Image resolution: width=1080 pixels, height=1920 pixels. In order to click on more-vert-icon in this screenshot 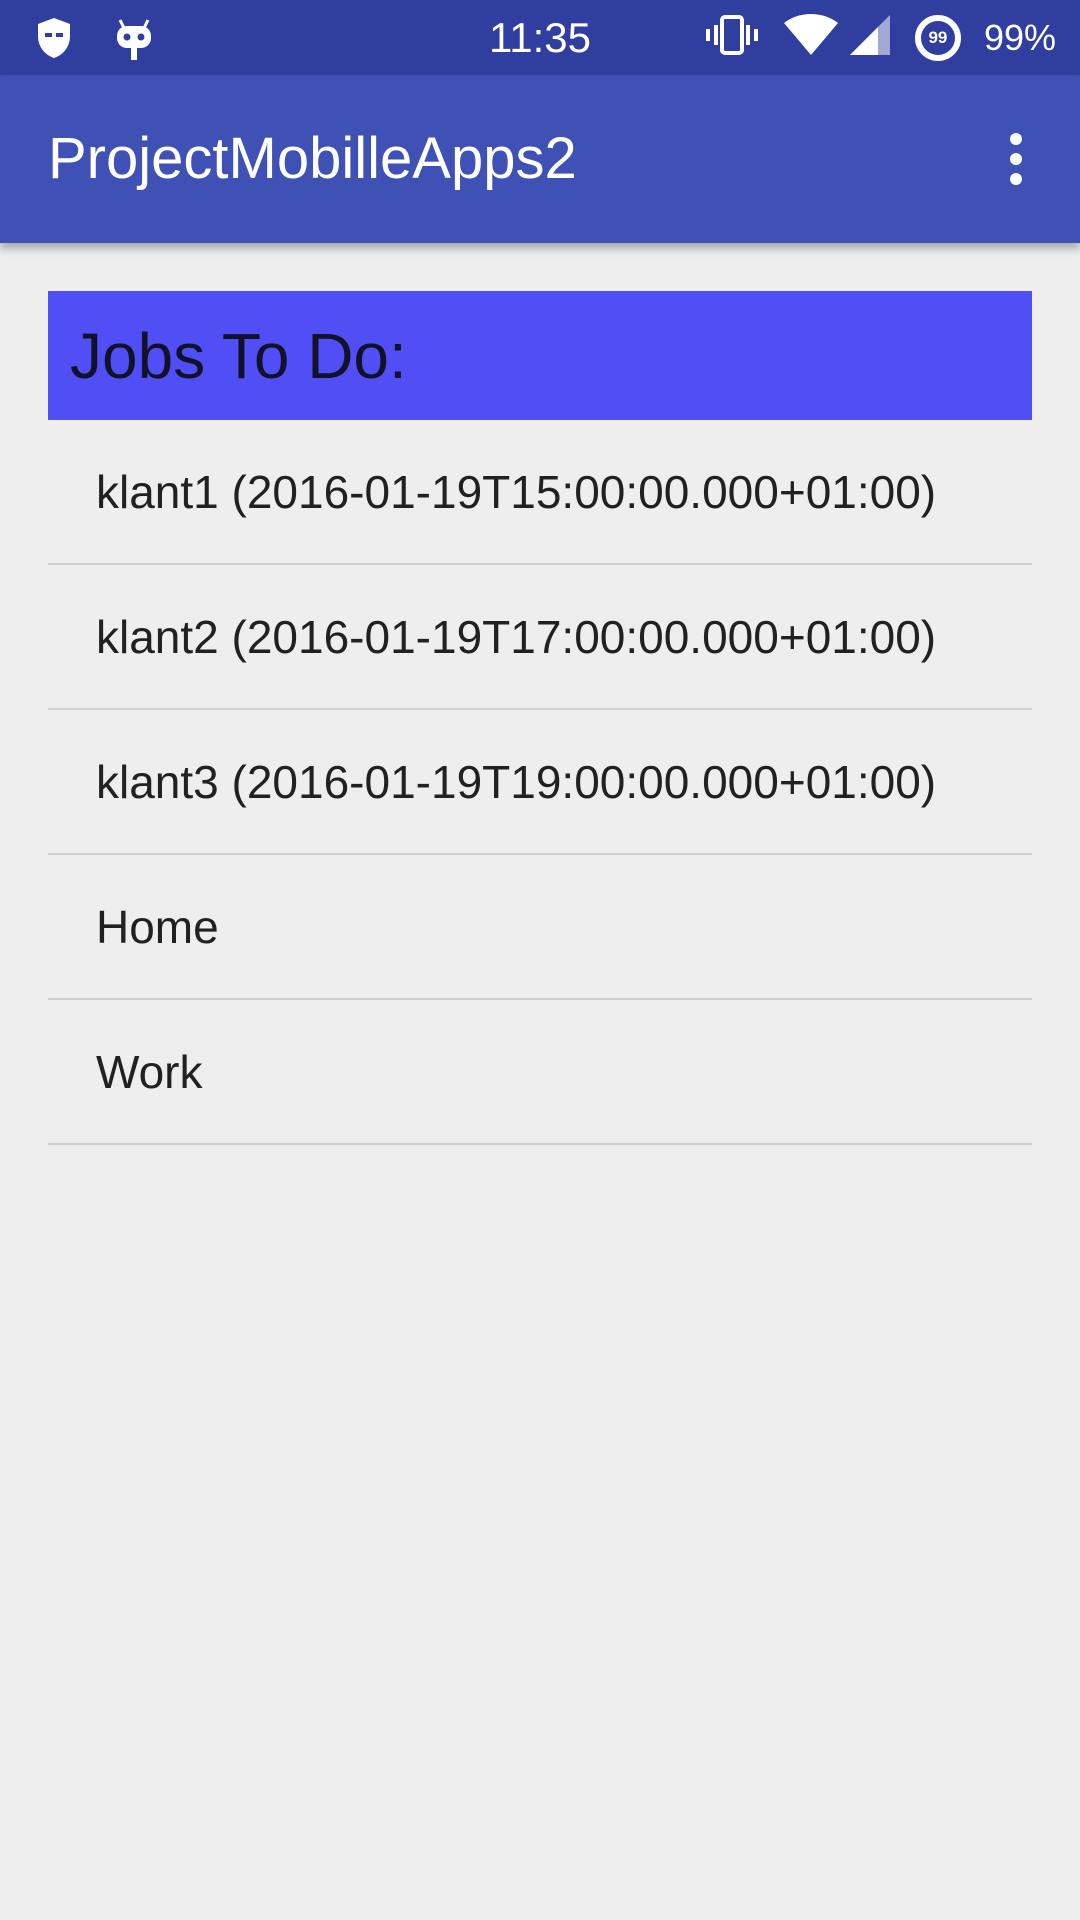, I will do `click(1016, 159)`.